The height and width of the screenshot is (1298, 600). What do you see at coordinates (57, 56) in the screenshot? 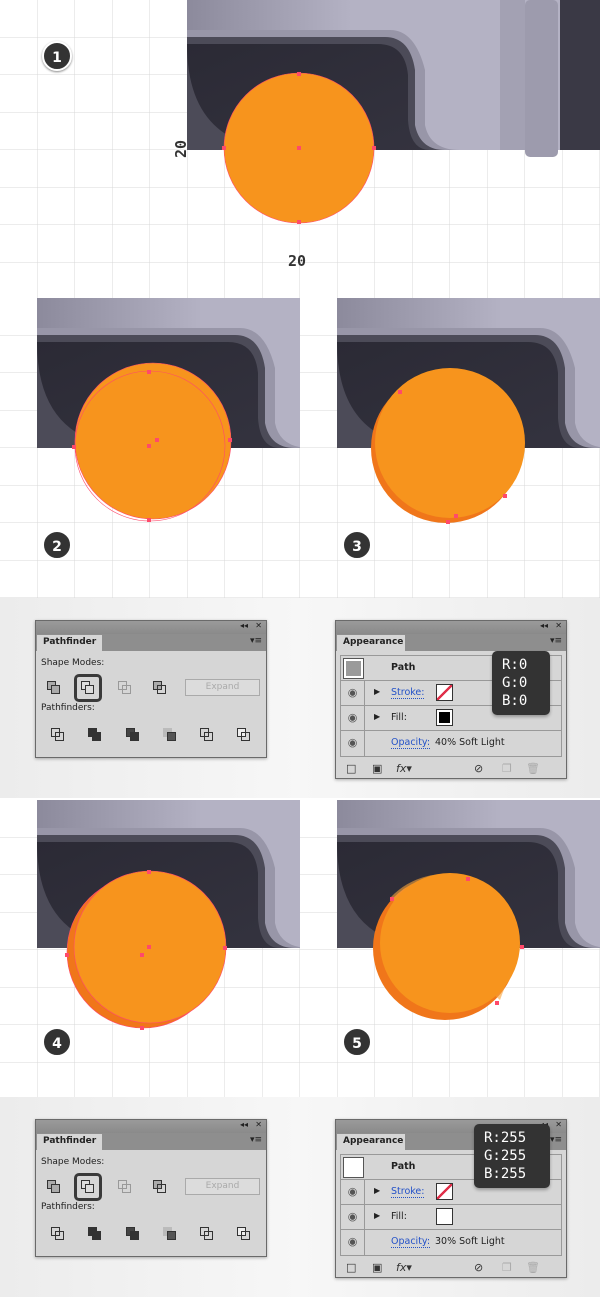
I see `step-badge-1: 1` at bounding box center [57, 56].